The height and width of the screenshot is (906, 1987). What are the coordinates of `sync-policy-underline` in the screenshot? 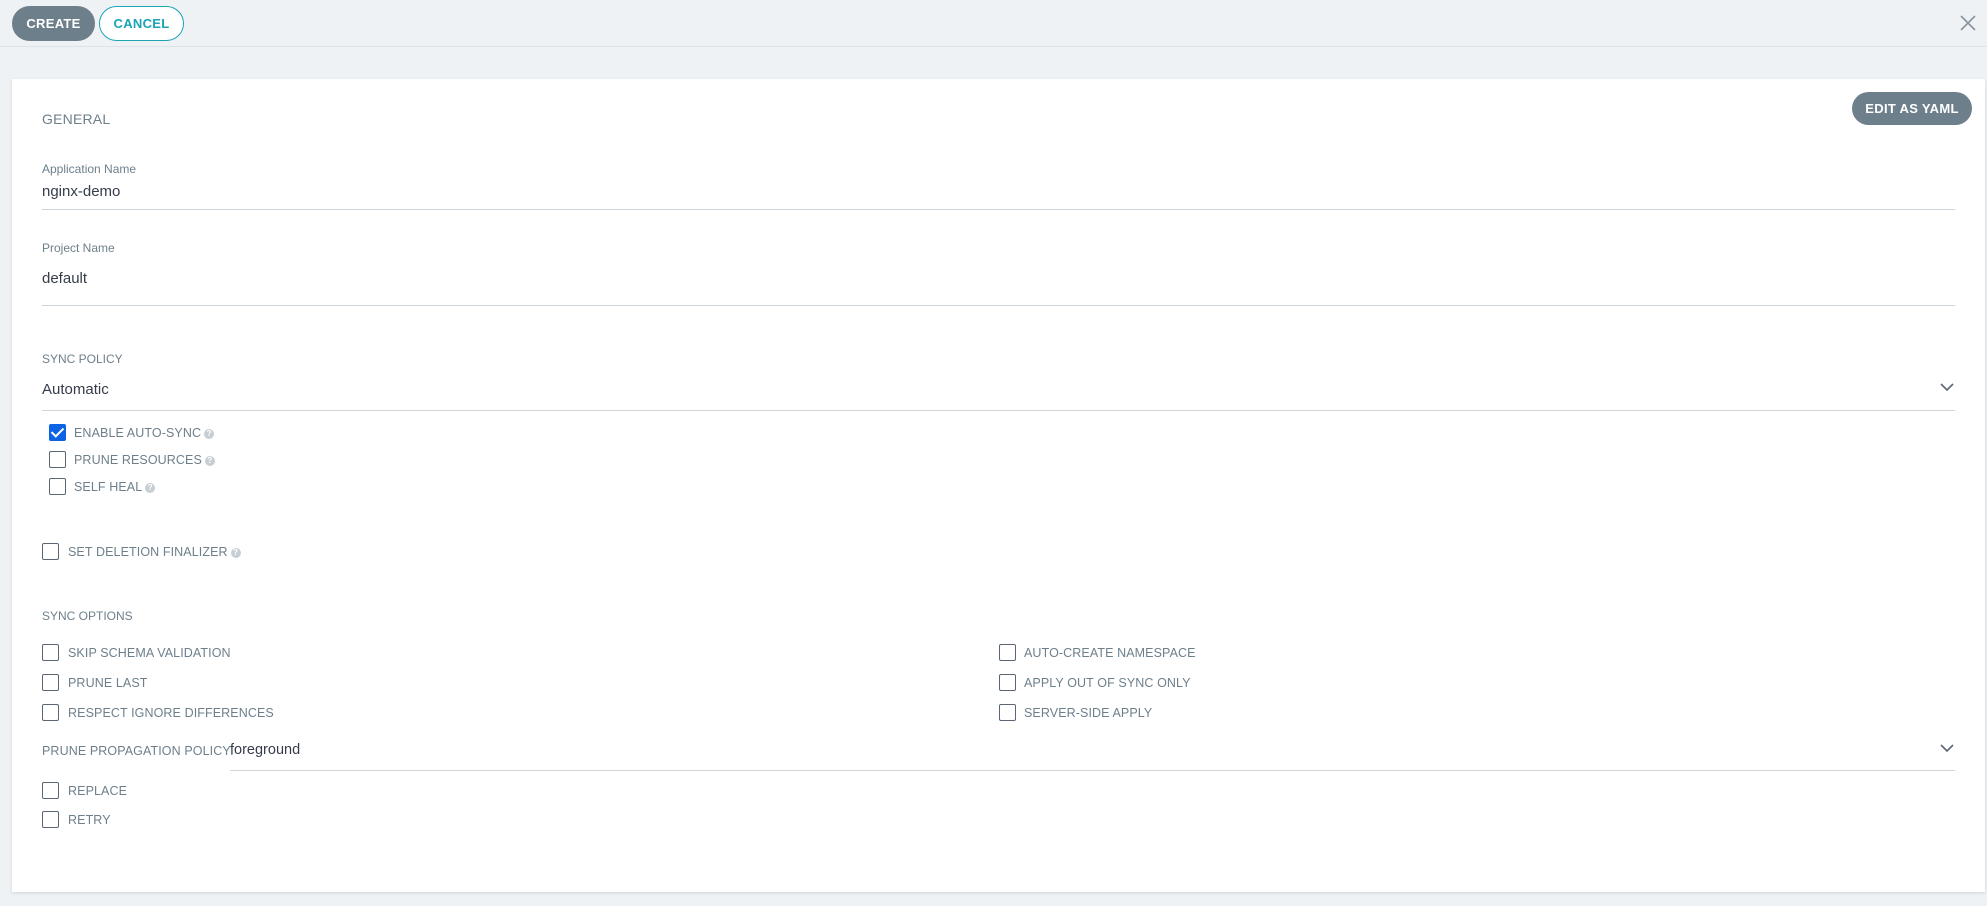 It's located at (998, 410).